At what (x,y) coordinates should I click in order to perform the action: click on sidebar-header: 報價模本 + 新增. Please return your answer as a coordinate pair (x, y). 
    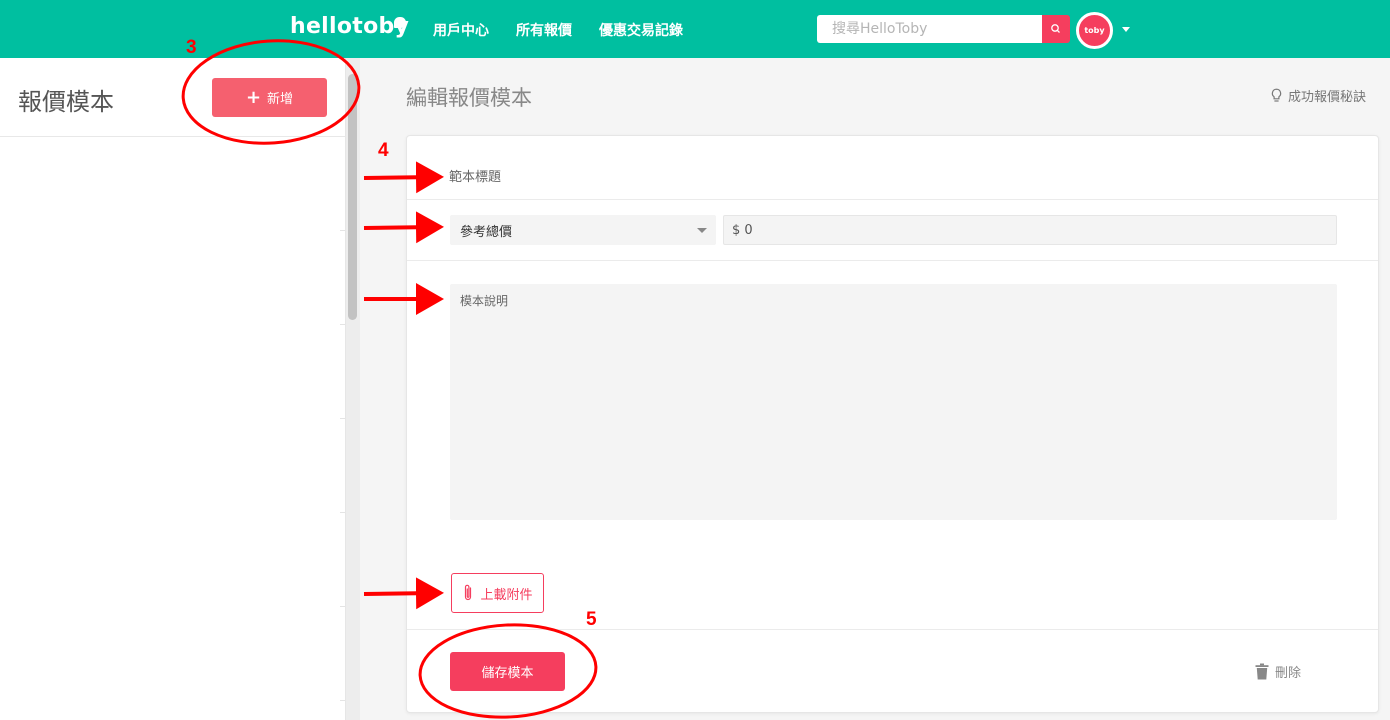
    Looking at the image, I should click on (172, 97).